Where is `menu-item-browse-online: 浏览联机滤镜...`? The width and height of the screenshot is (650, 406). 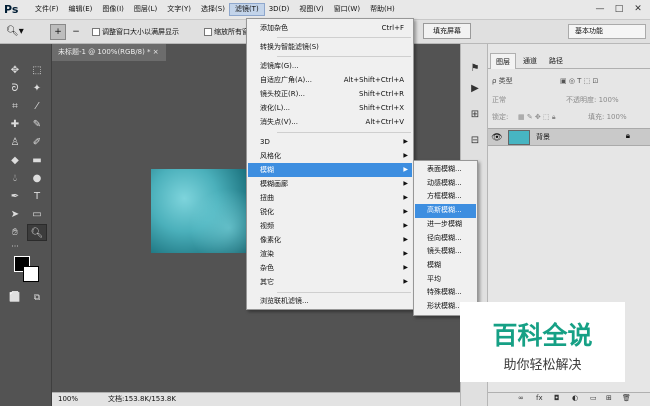
menu-item-browse-online: 浏览联机滤镜... is located at coordinates (330, 301).